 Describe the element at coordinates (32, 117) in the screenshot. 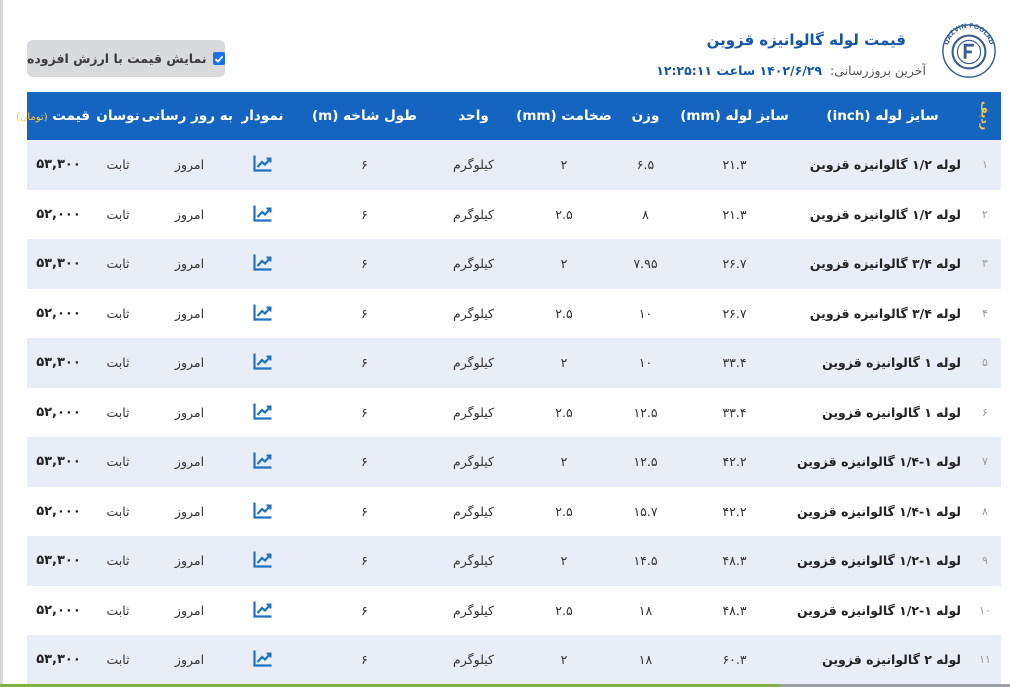

I see `header-price-unit: (تومان)` at that location.